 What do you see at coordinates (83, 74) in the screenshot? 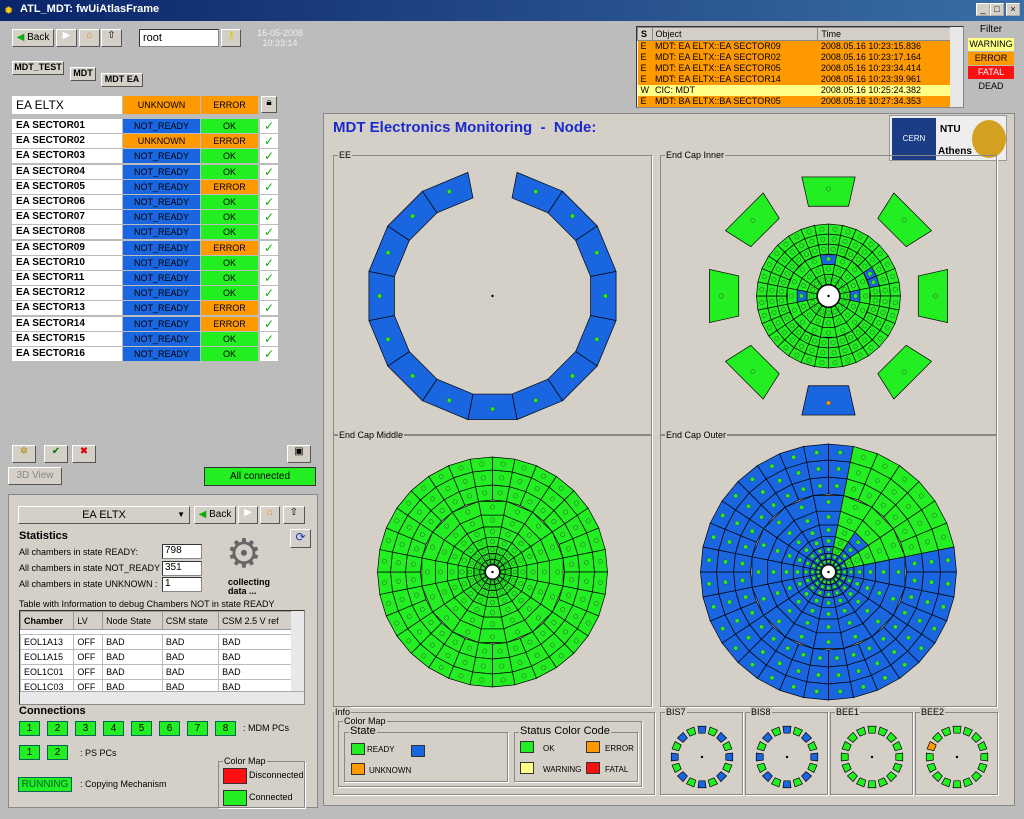
I see `breadcrumb-mdt: MDT` at bounding box center [83, 74].